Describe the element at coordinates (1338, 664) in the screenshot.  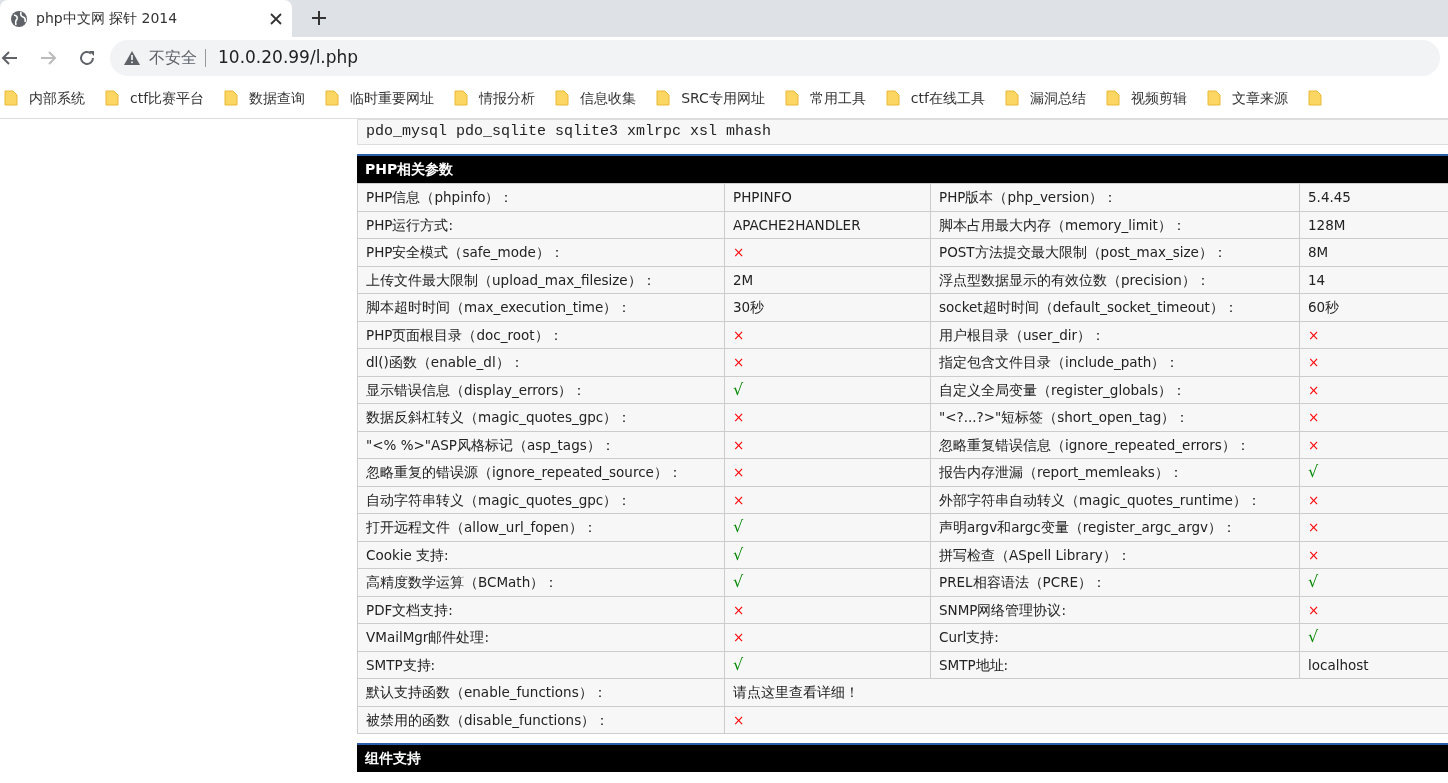
I see `setting-value: localhost` at that location.